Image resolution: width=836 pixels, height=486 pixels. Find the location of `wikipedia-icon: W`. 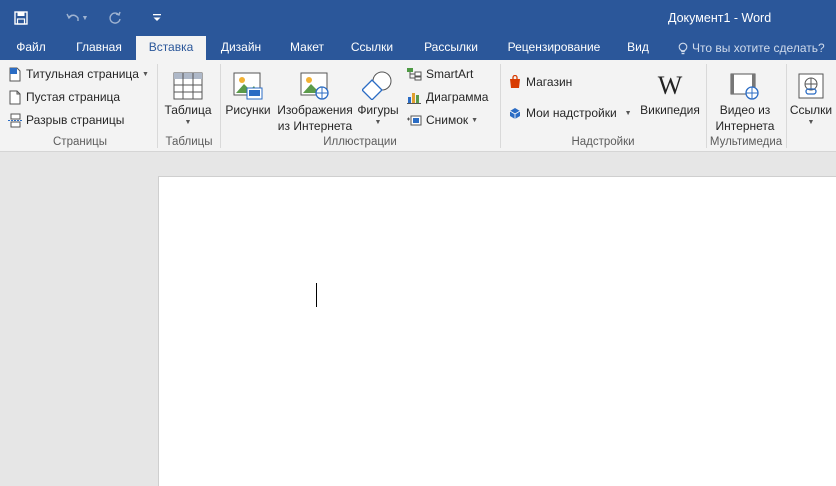

wikipedia-icon: W is located at coordinates (670, 86).